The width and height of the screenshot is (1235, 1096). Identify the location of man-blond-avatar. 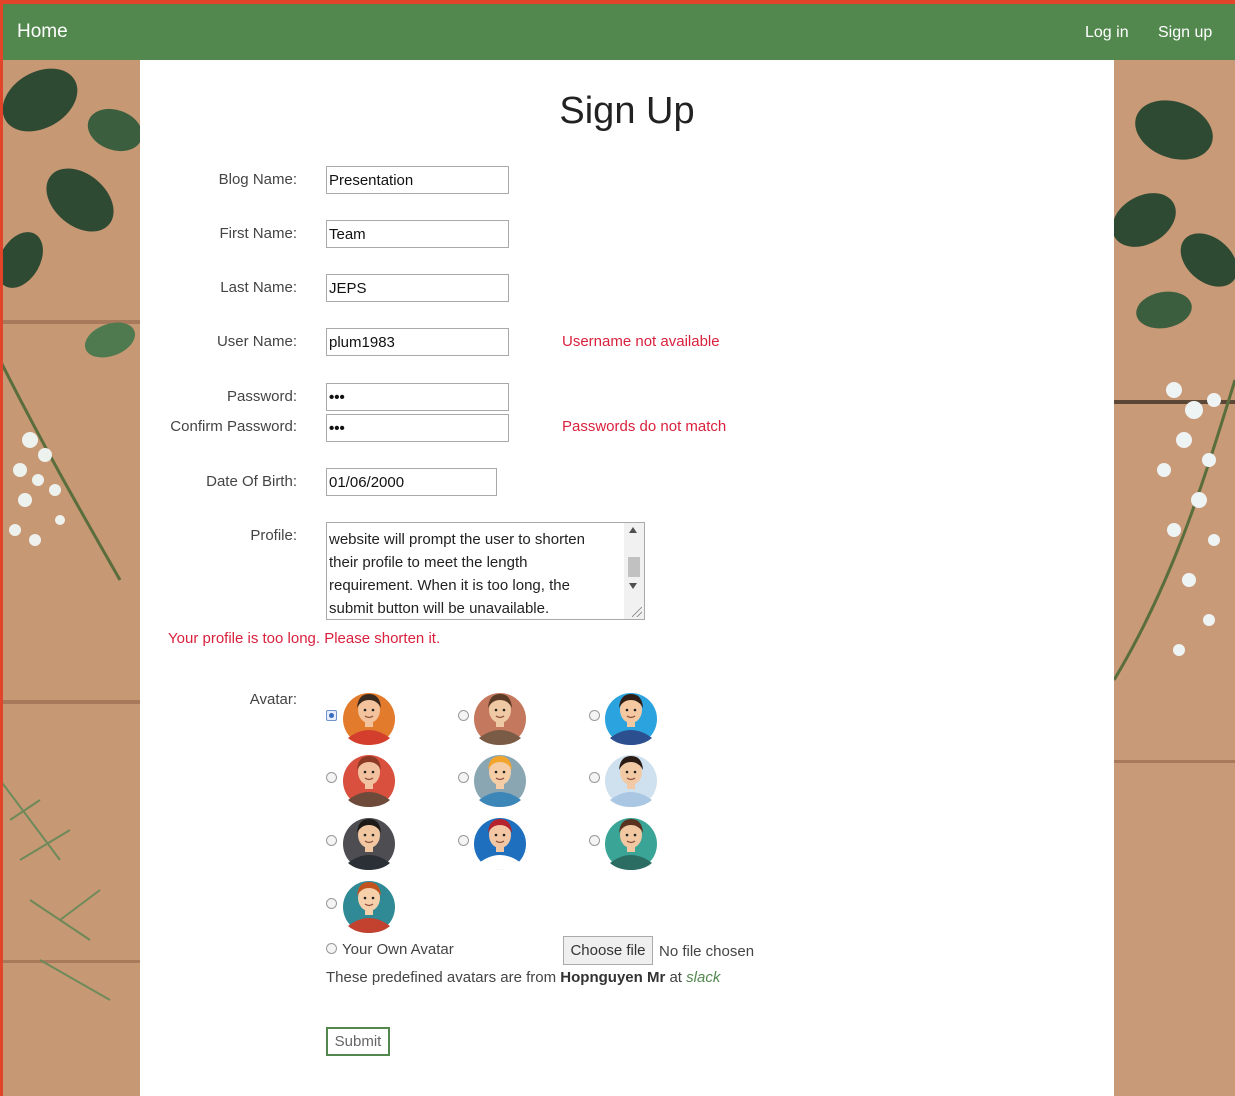
(500, 779).